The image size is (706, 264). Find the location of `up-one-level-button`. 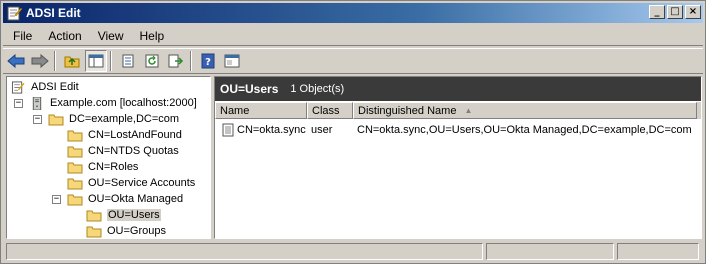

up-one-level-button is located at coordinates (72, 61).